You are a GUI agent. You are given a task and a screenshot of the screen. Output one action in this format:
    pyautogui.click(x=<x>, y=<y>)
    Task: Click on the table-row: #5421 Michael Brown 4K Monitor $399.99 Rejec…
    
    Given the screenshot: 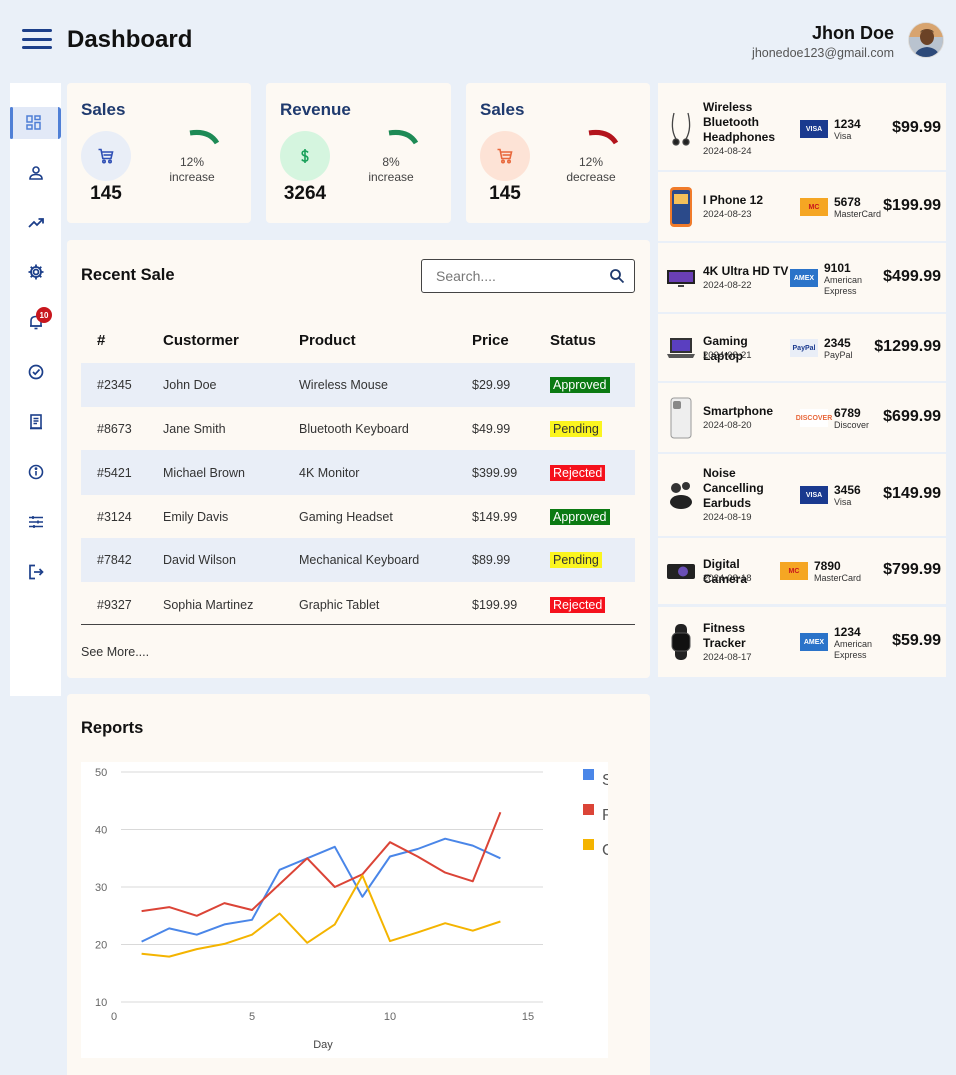 What is the action you would take?
    pyautogui.click(x=358, y=472)
    